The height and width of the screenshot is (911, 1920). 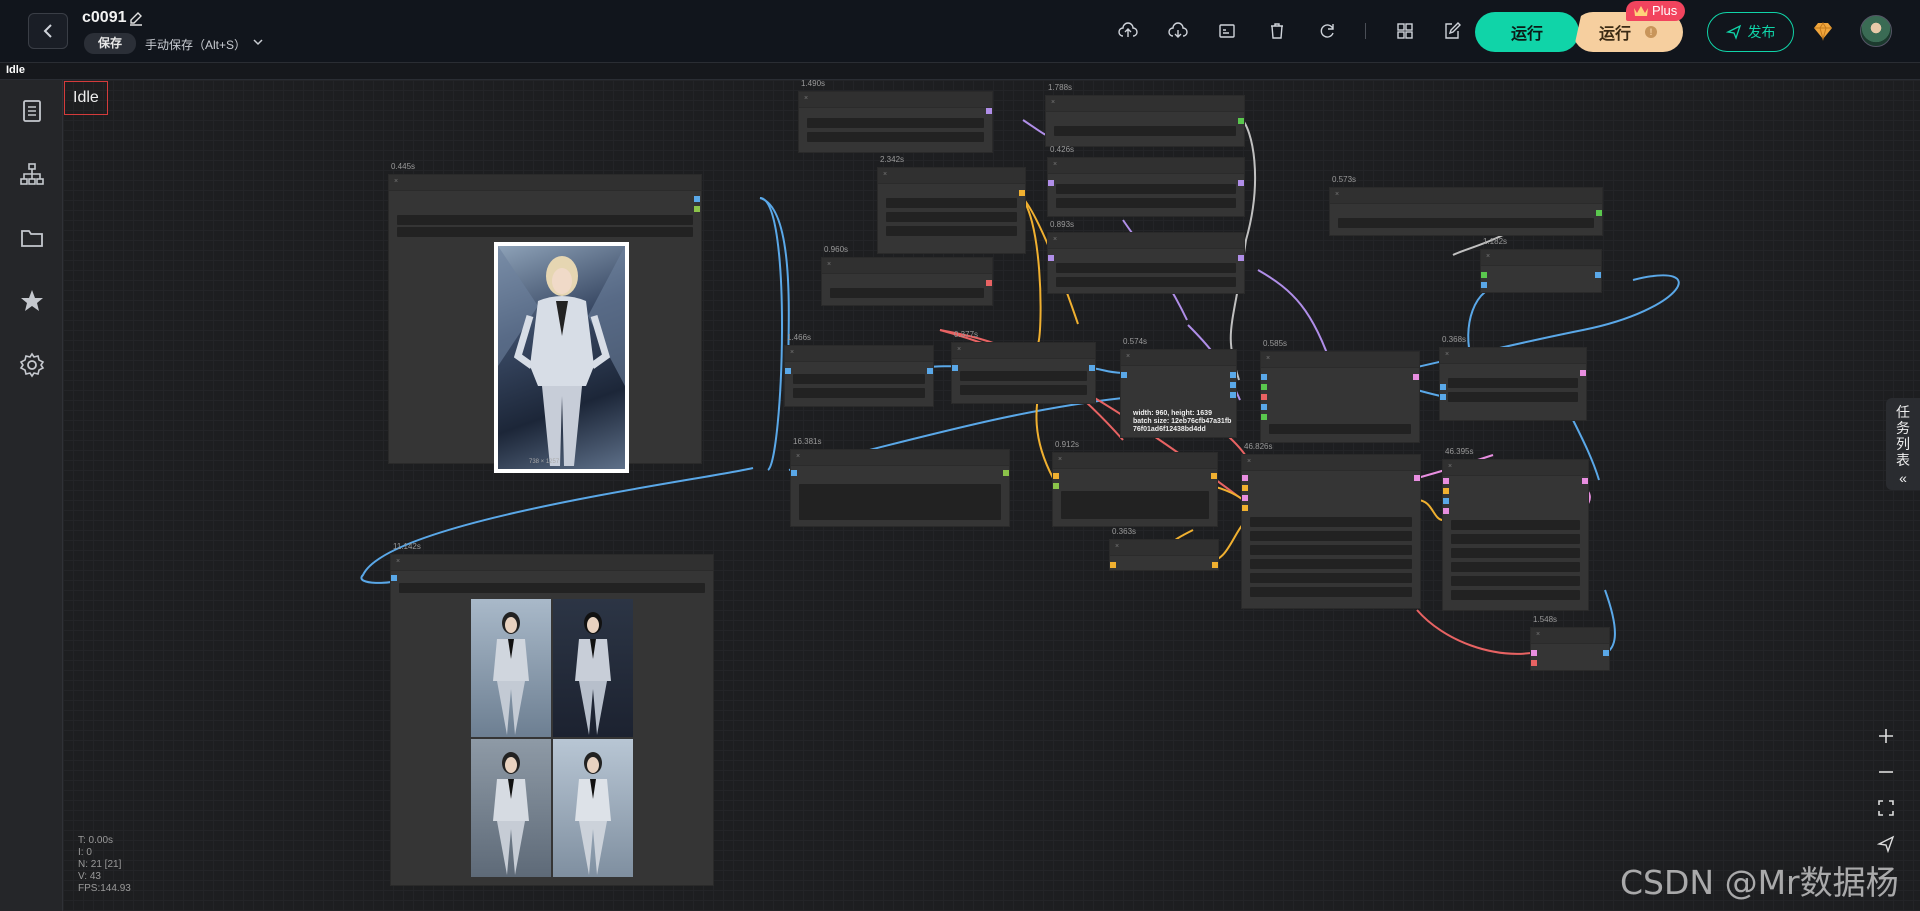 What do you see at coordinates (1277, 31) in the screenshot?
I see `delete-icon` at bounding box center [1277, 31].